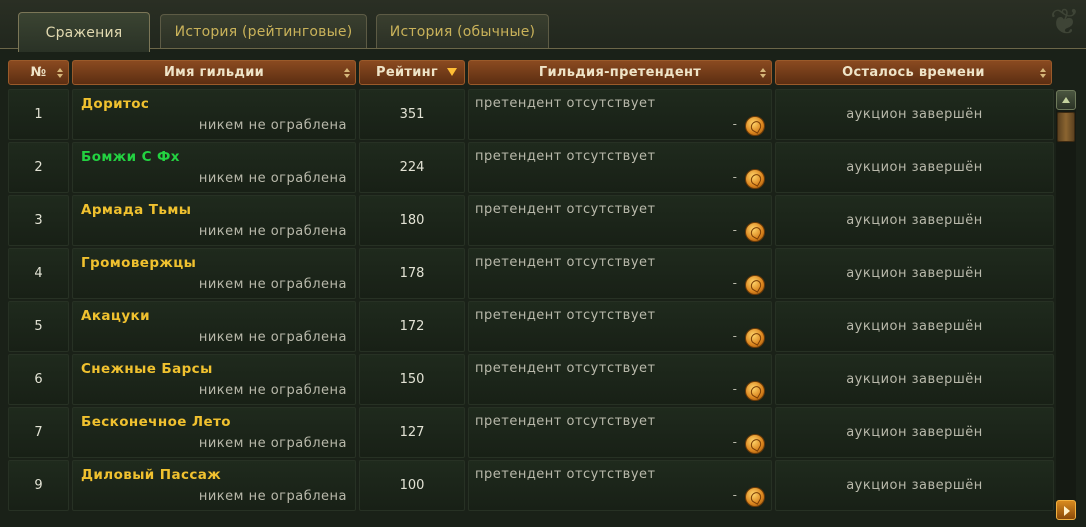 This screenshot has height=527, width=1086. Describe the element at coordinates (38, 220) in the screenshot. I see `row-number: 3` at that location.